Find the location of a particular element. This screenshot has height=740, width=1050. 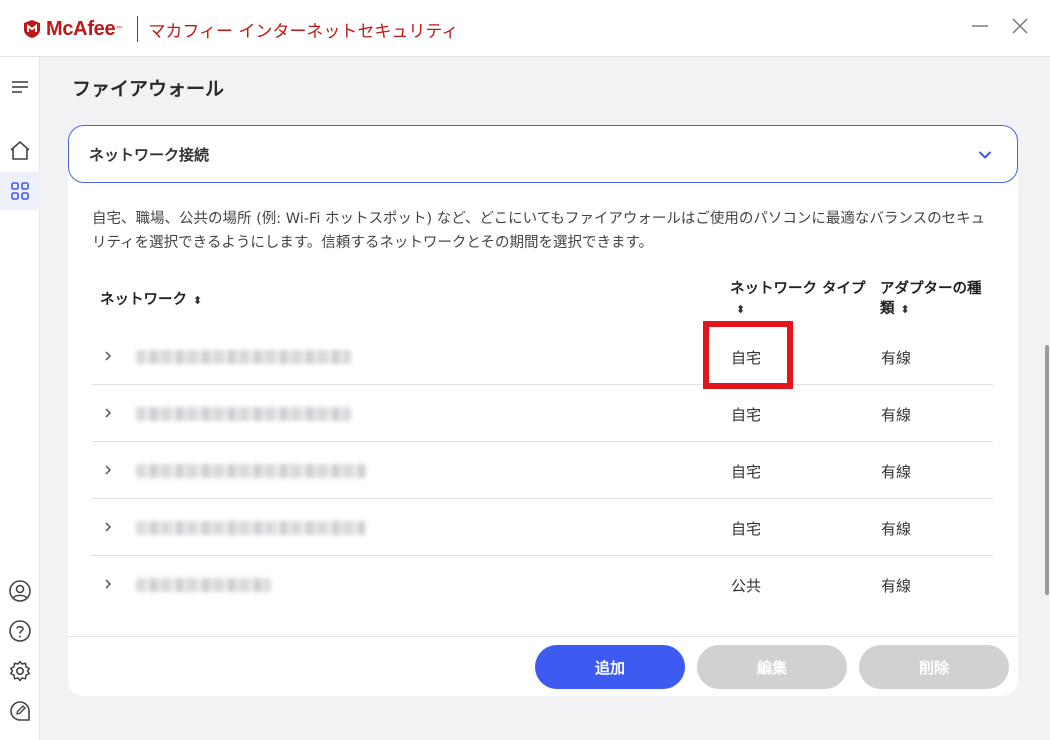

hamburger-menu-icon is located at coordinates (20, 87).